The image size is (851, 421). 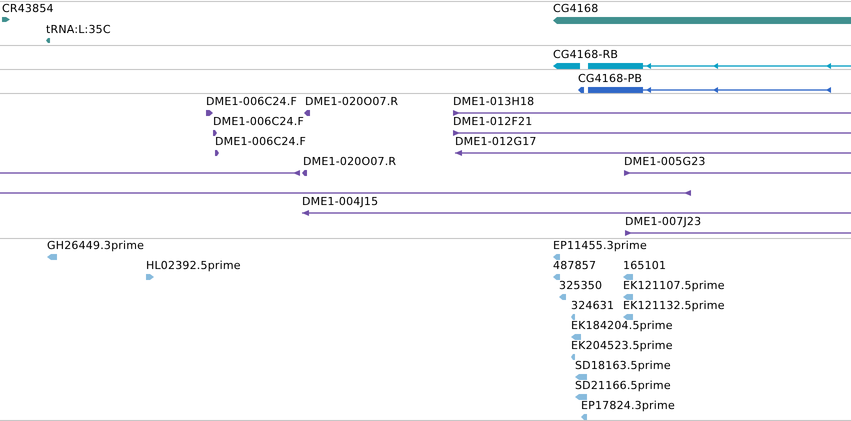 I want to click on feature-label: DME1-013H18, so click(x=493, y=102).